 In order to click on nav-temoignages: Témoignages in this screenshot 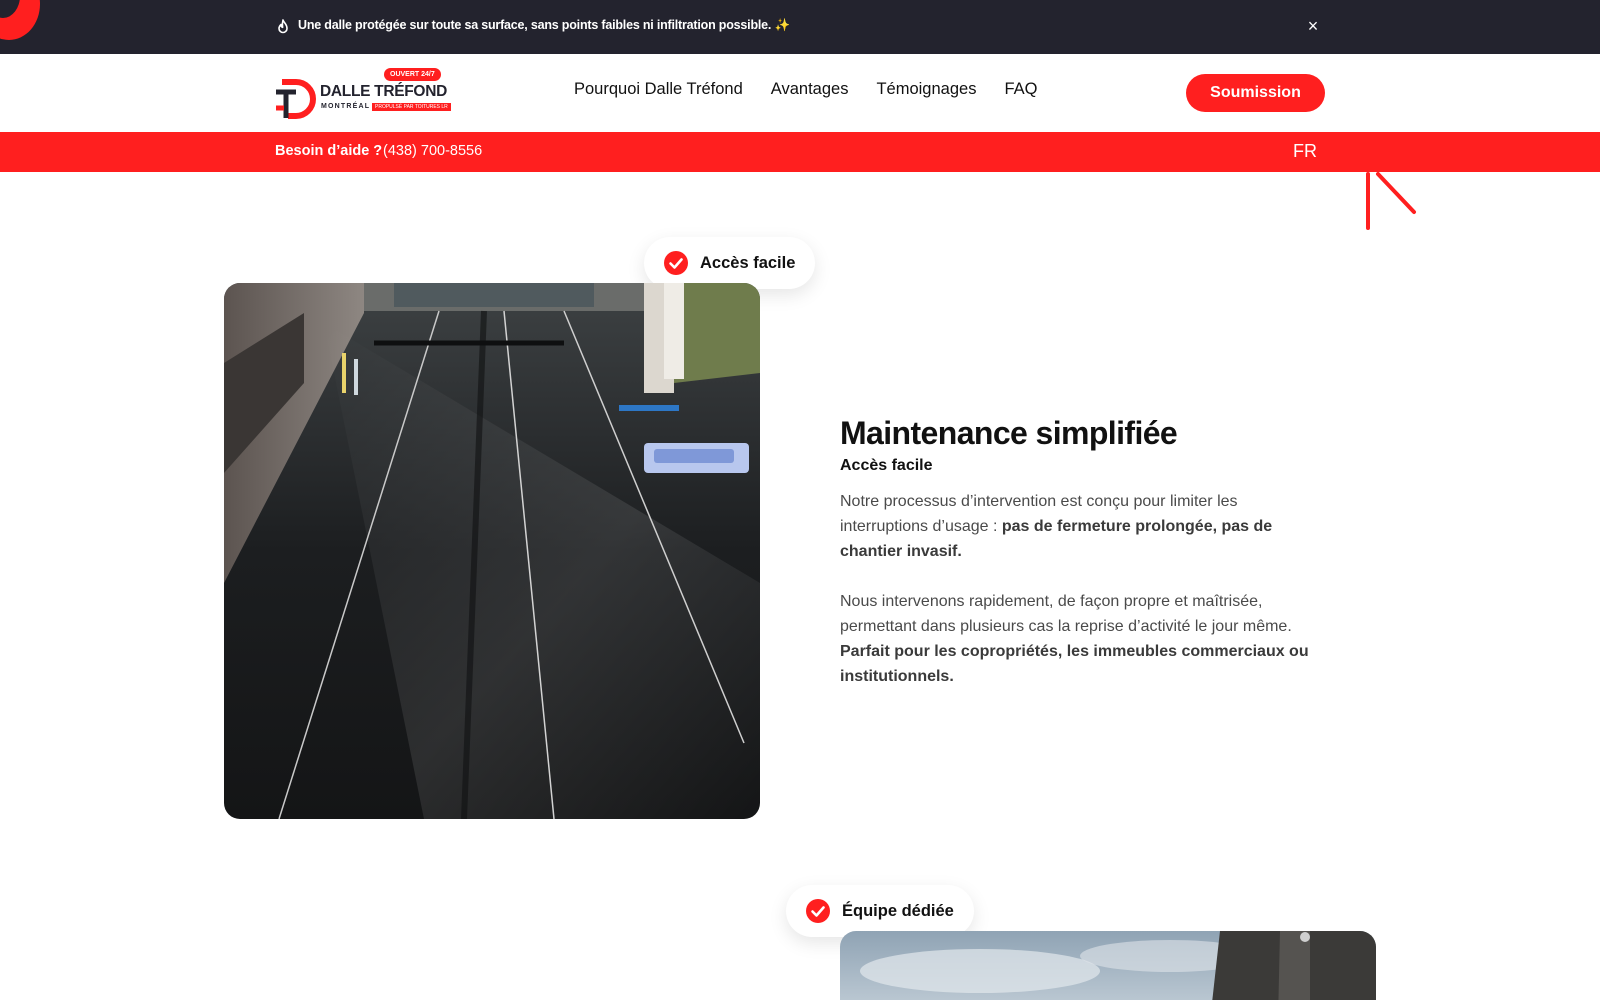, I will do `click(926, 89)`.